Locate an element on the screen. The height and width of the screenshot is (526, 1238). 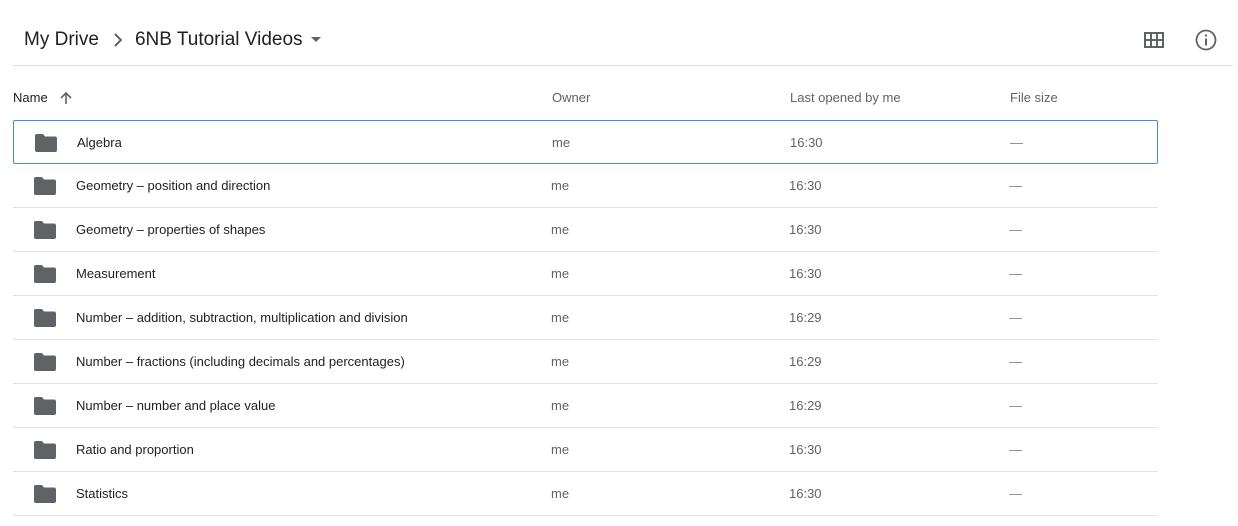
chevron-right-icon is located at coordinates (118, 40).